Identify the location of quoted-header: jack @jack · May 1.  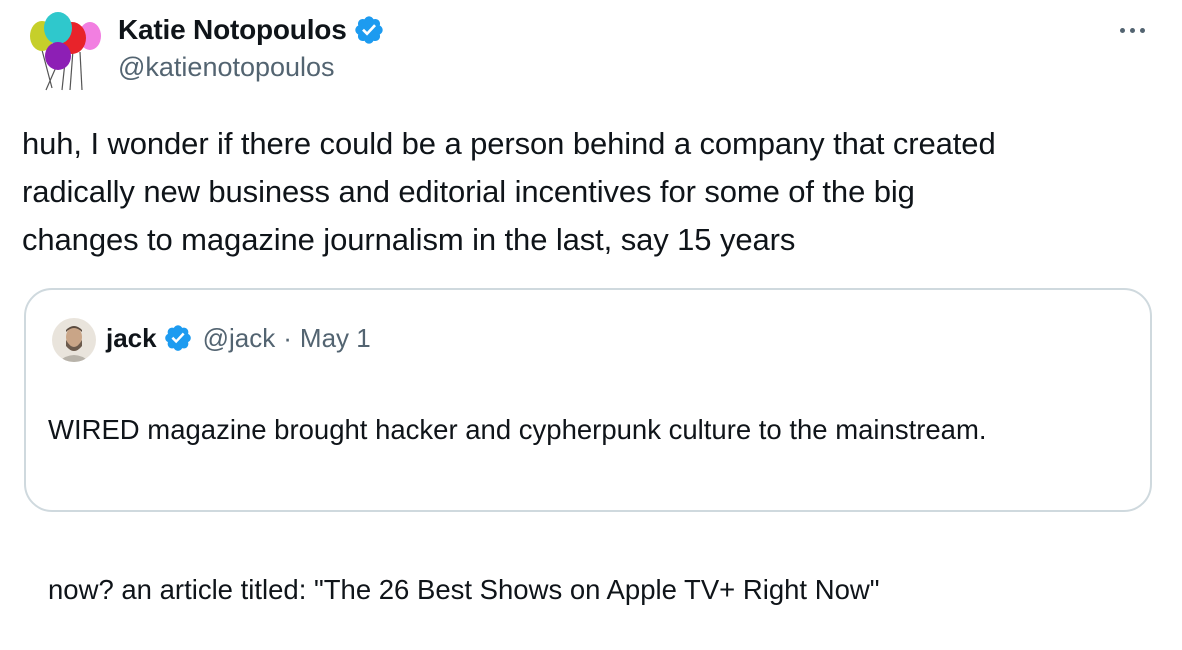
(238, 338).